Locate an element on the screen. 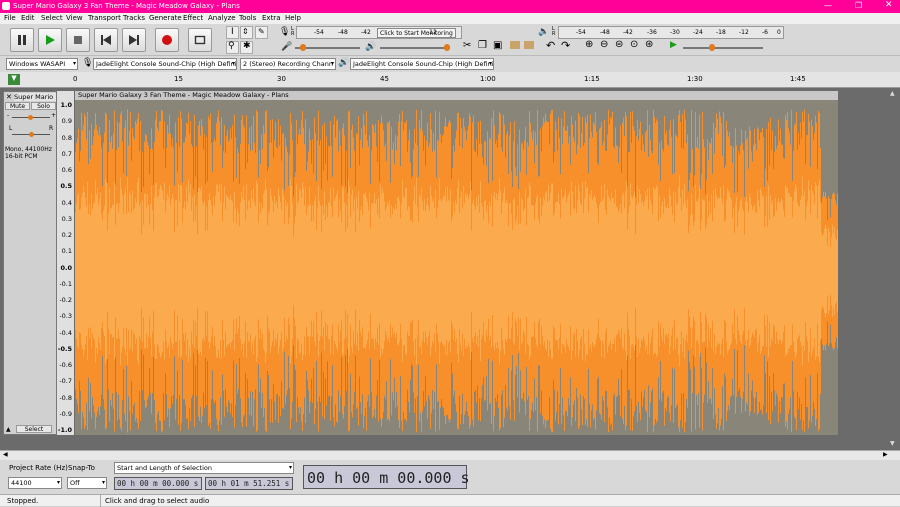  horizontal-scrollbar: ◀ ▶ is located at coordinates (450, 455).